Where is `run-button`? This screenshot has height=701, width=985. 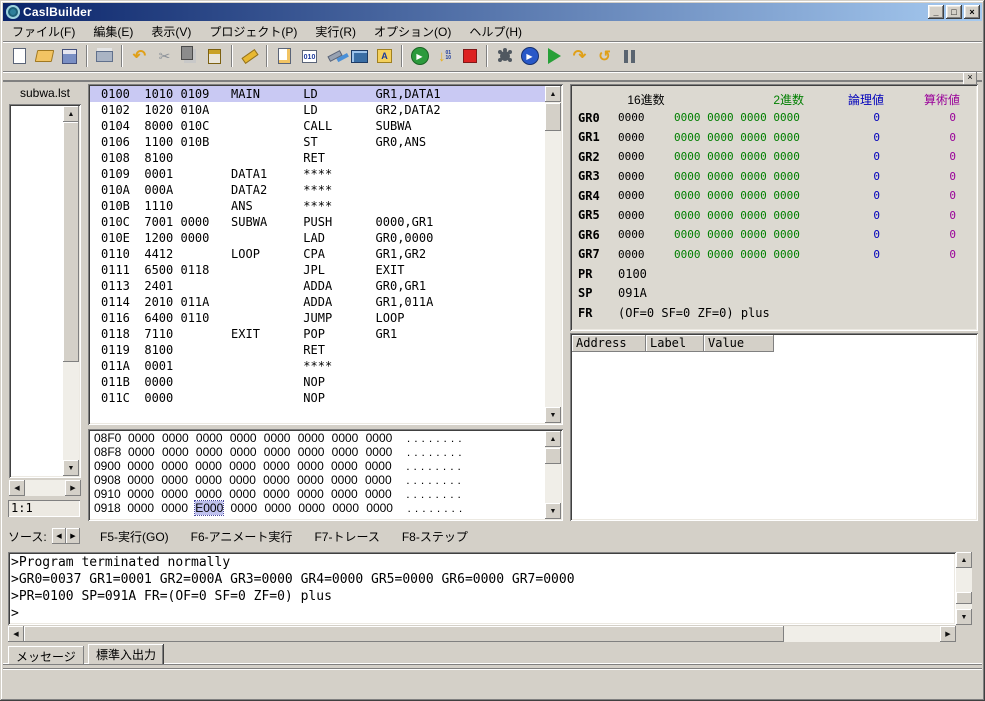
run-button is located at coordinates (419, 56).